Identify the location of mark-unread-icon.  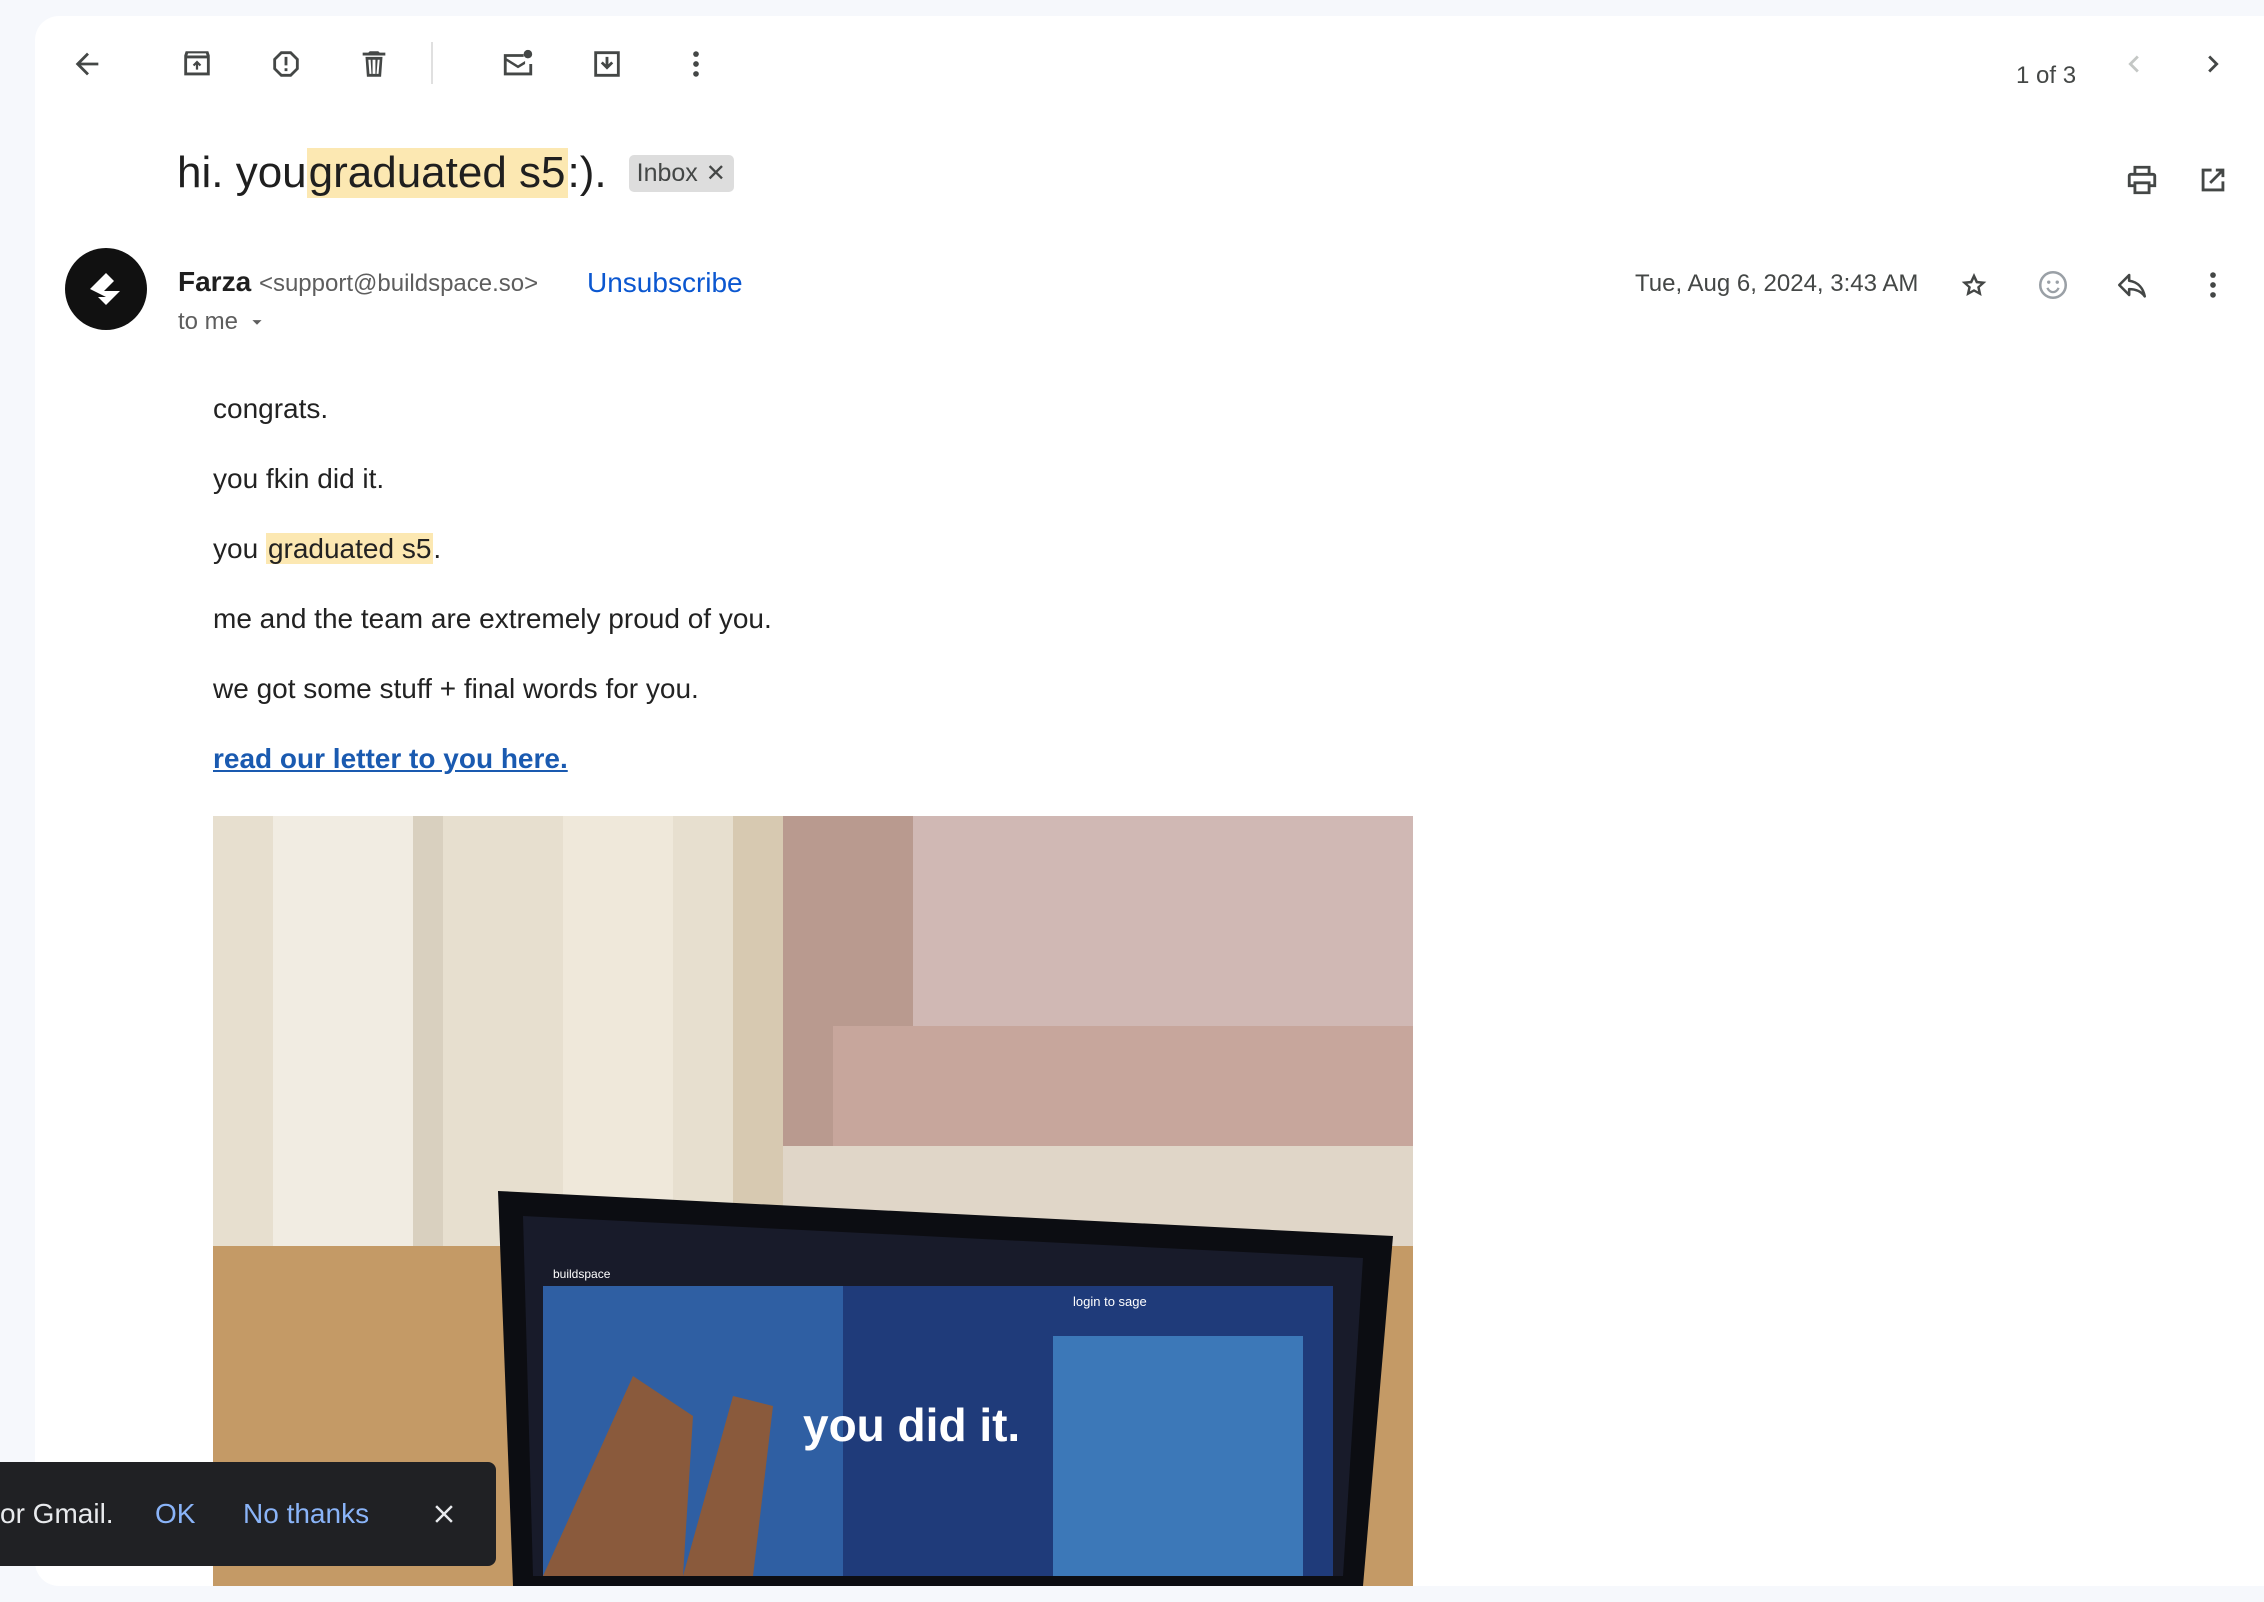
(518, 62).